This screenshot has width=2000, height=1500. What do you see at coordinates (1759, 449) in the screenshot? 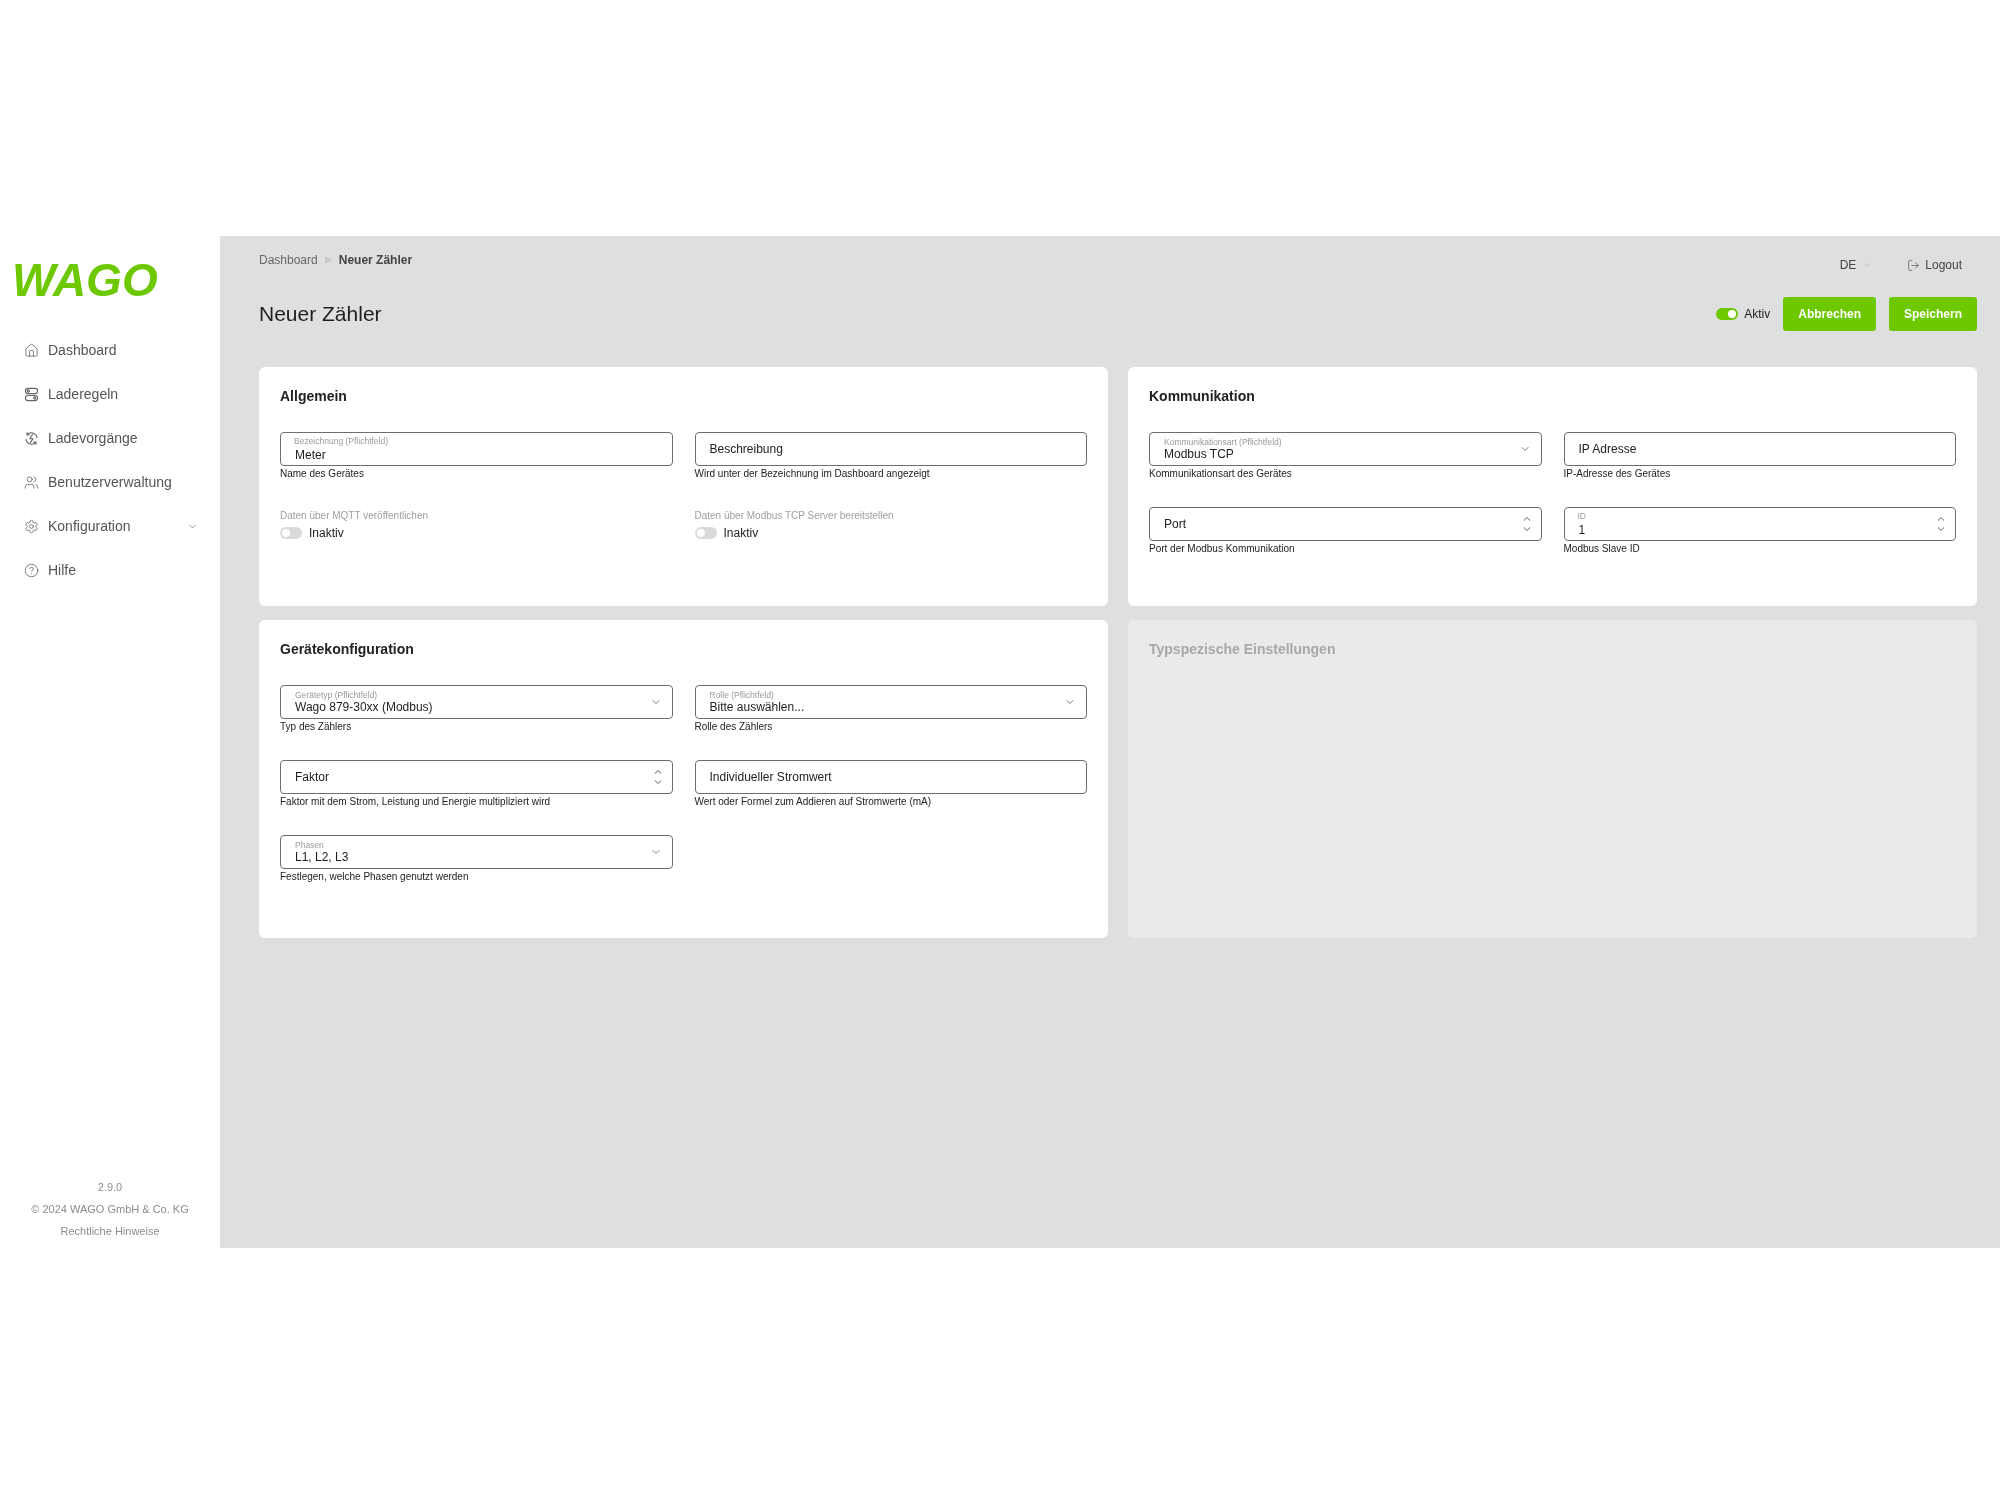
I see `input-field: IP Adresse` at bounding box center [1759, 449].